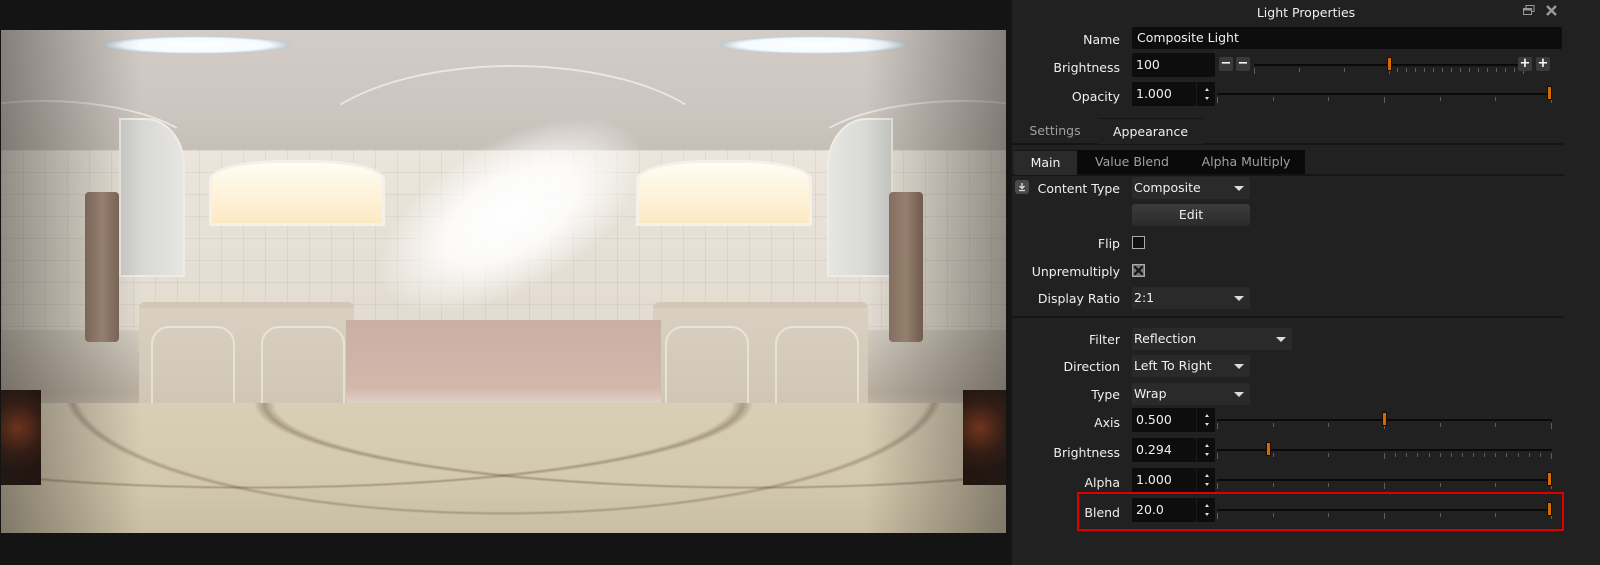 Image resolution: width=1600 pixels, height=565 pixels. I want to click on brightness-slider, so click(1389, 65).